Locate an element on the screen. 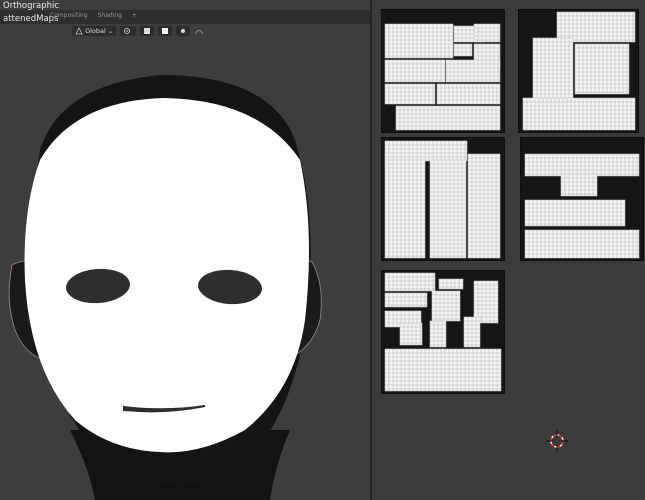 The width and height of the screenshot is (645, 500). orientation-dropdown: Global ⌄ is located at coordinates (94, 31).